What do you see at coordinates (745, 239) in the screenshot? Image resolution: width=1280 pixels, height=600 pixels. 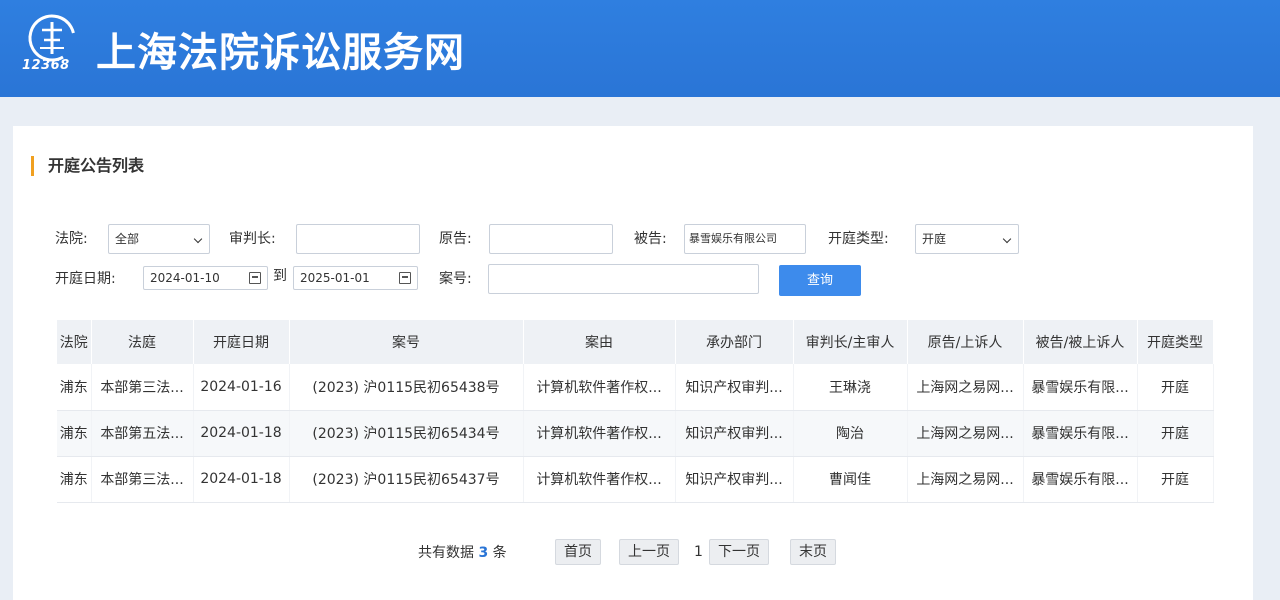 I see `defendant-input: 暴雪娱乐有限公司` at bounding box center [745, 239].